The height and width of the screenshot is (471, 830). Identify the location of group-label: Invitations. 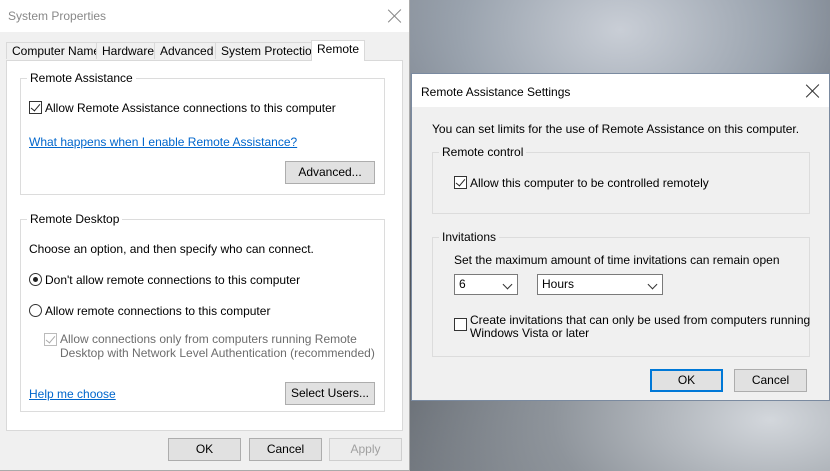
(469, 237).